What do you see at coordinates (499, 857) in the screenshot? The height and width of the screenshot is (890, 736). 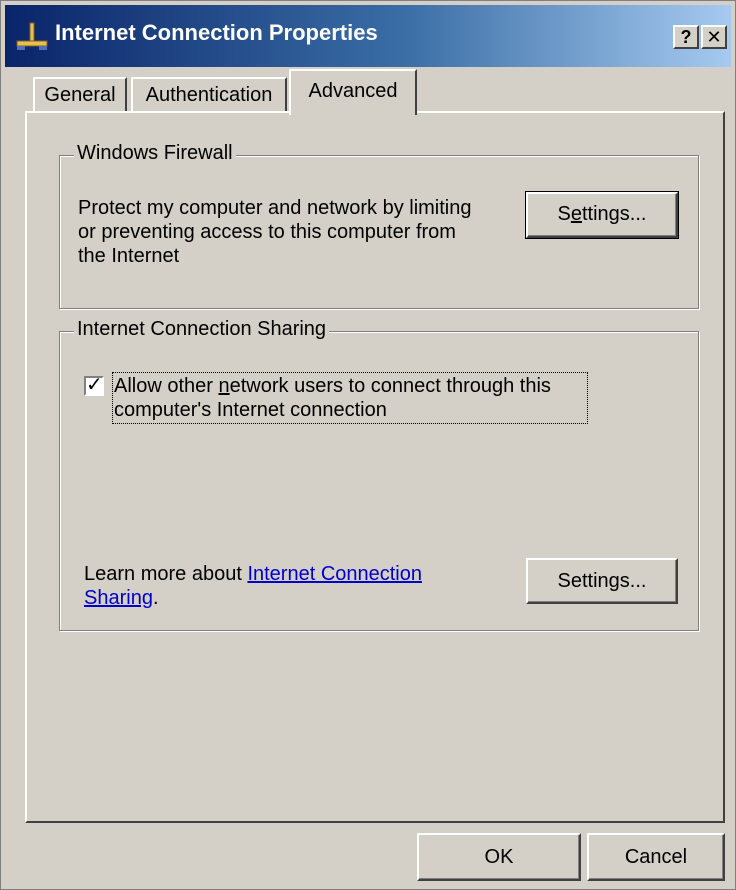 I see `ok-button: OK` at bounding box center [499, 857].